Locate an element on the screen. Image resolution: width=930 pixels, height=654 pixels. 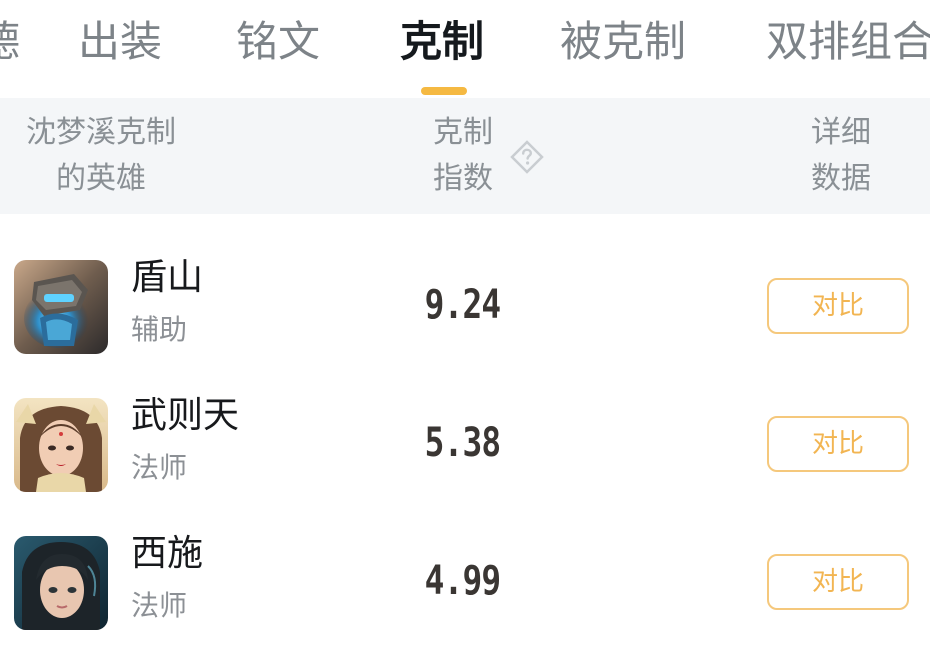
hero-avatar-dunshan is located at coordinates (61, 307).